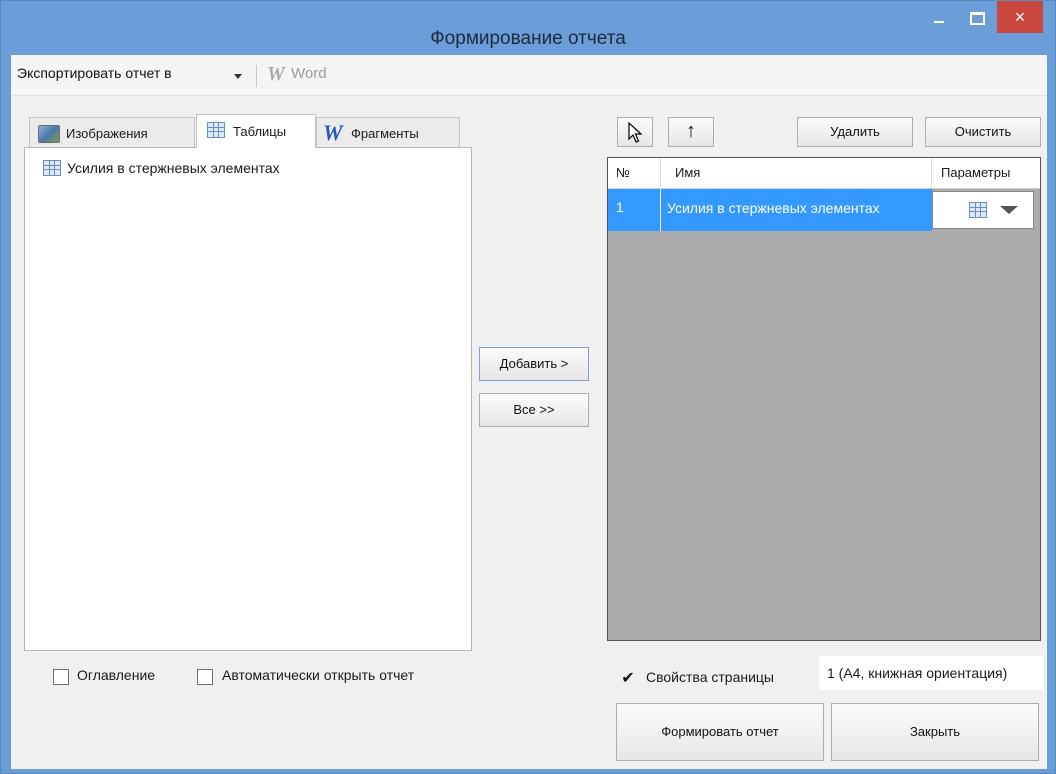 The width and height of the screenshot is (1056, 774). What do you see at coordinates (318, 675) in the screenshot?
I see `auto-open-checkbox-label: Автоматически открыть отчет` at bounding box center [318, 675].